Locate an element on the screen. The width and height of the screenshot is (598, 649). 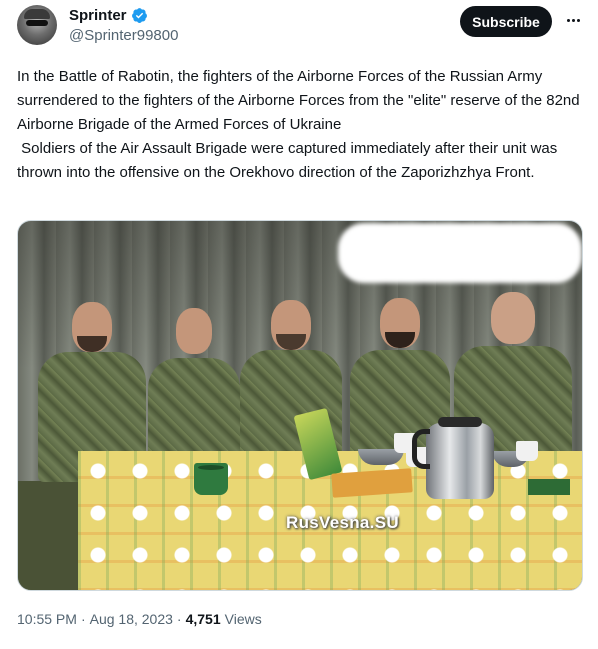
views-label: Views is located at coordinates (243, 619).